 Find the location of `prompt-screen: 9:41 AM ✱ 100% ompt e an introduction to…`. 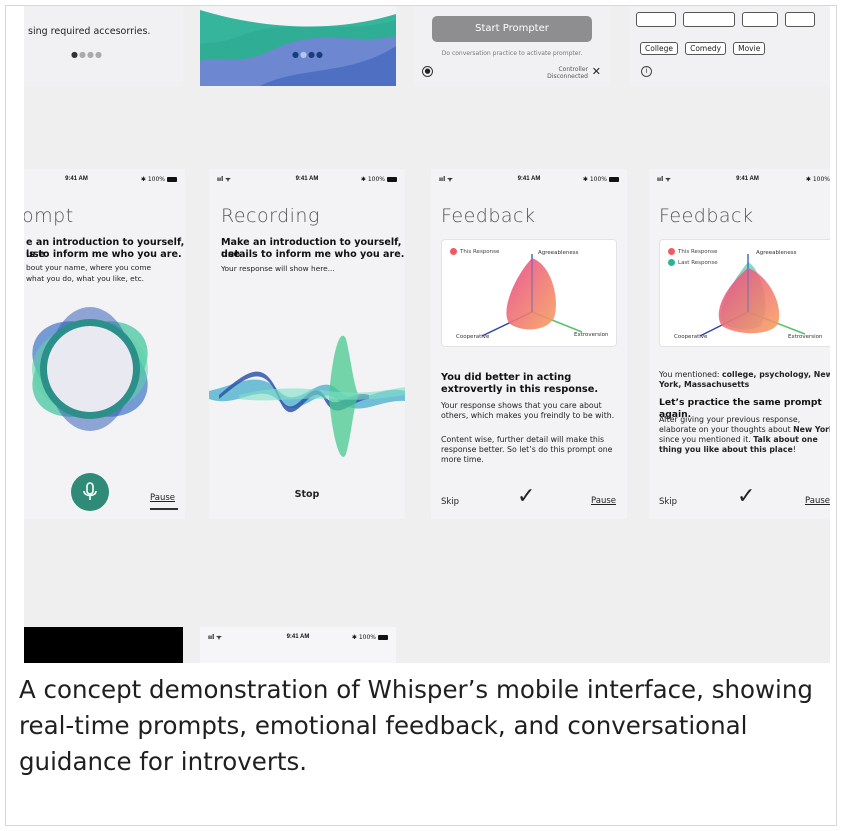

prompt-screen: 9:41 AM ✱ 100% ompt e an introduction to… is located at coordinates (104, 344).